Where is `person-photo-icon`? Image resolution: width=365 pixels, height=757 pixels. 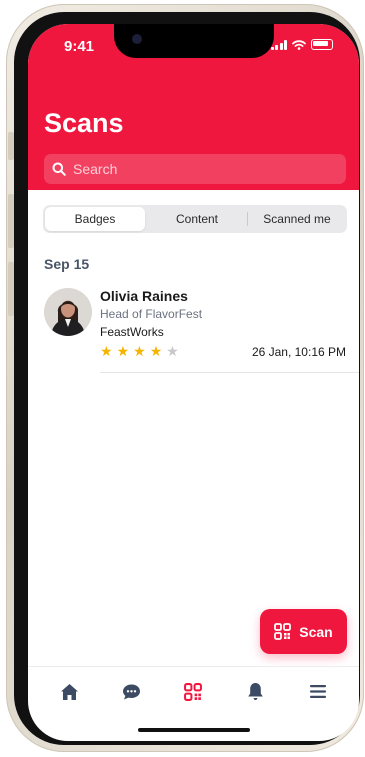 person-photo-icon is located at coordinates (68, 312).